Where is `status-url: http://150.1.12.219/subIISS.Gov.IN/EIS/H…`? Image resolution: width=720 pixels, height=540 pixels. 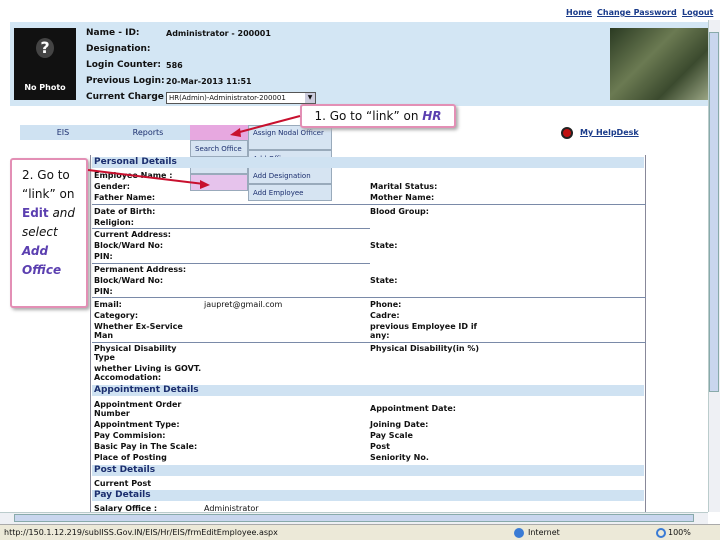 status-url: http://150.1.12.219/subIISS.Gov.IN/EIS/H… is located at coordinates (141, 532).